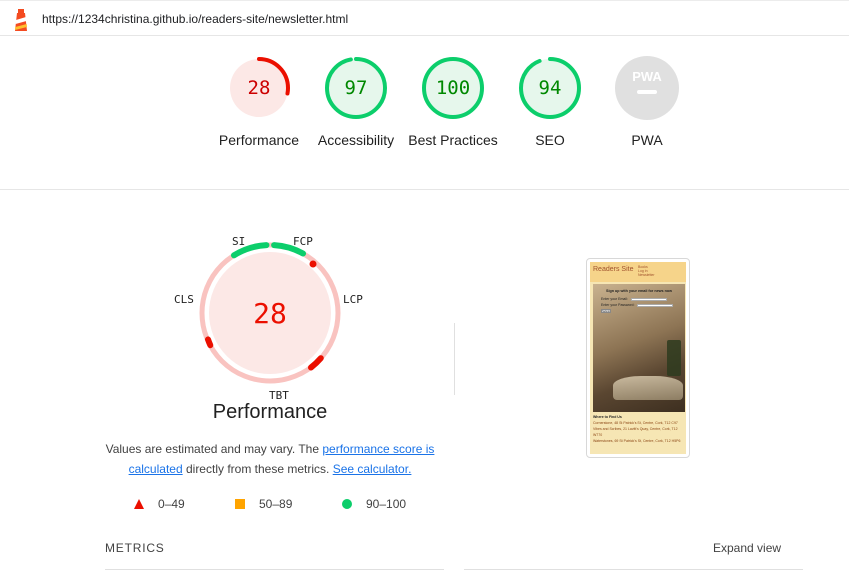 Image resolution: width=849 pixels, height=573 pixels. Describe the element at coordinates (313, 264) in the screenshot. I see `lcp-marker` at that location.